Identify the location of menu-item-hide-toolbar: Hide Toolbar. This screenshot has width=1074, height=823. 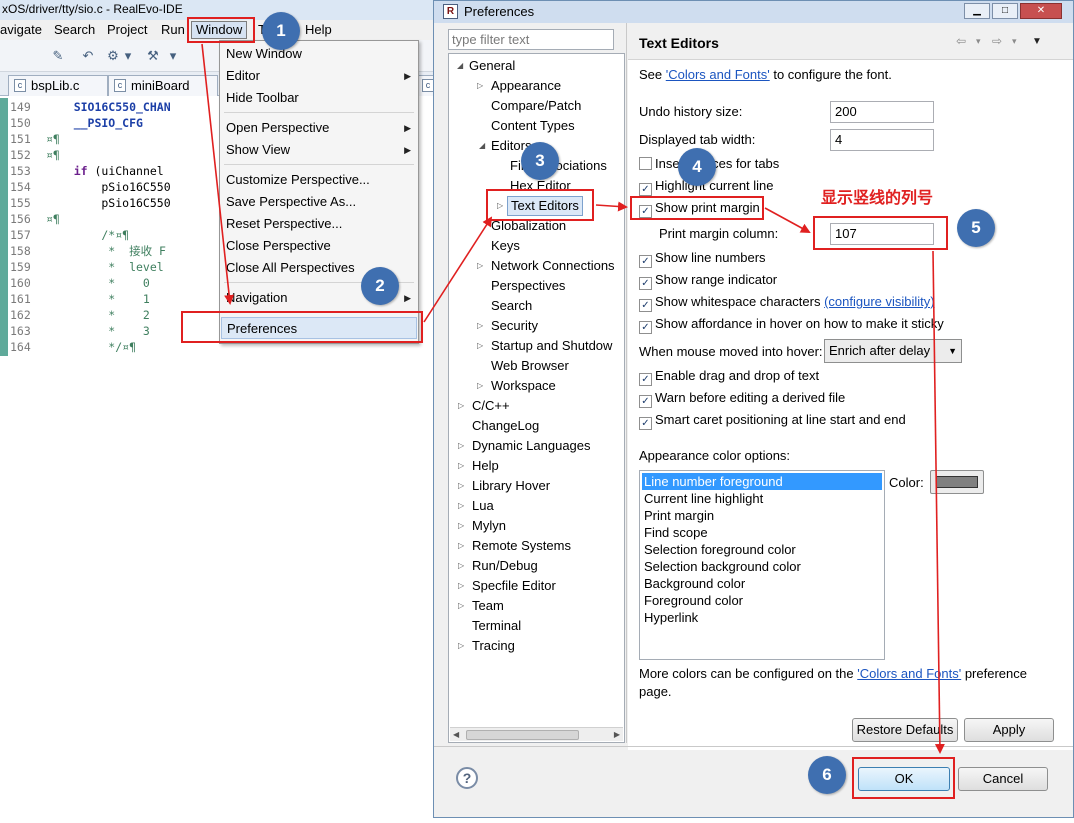
(319, 98).